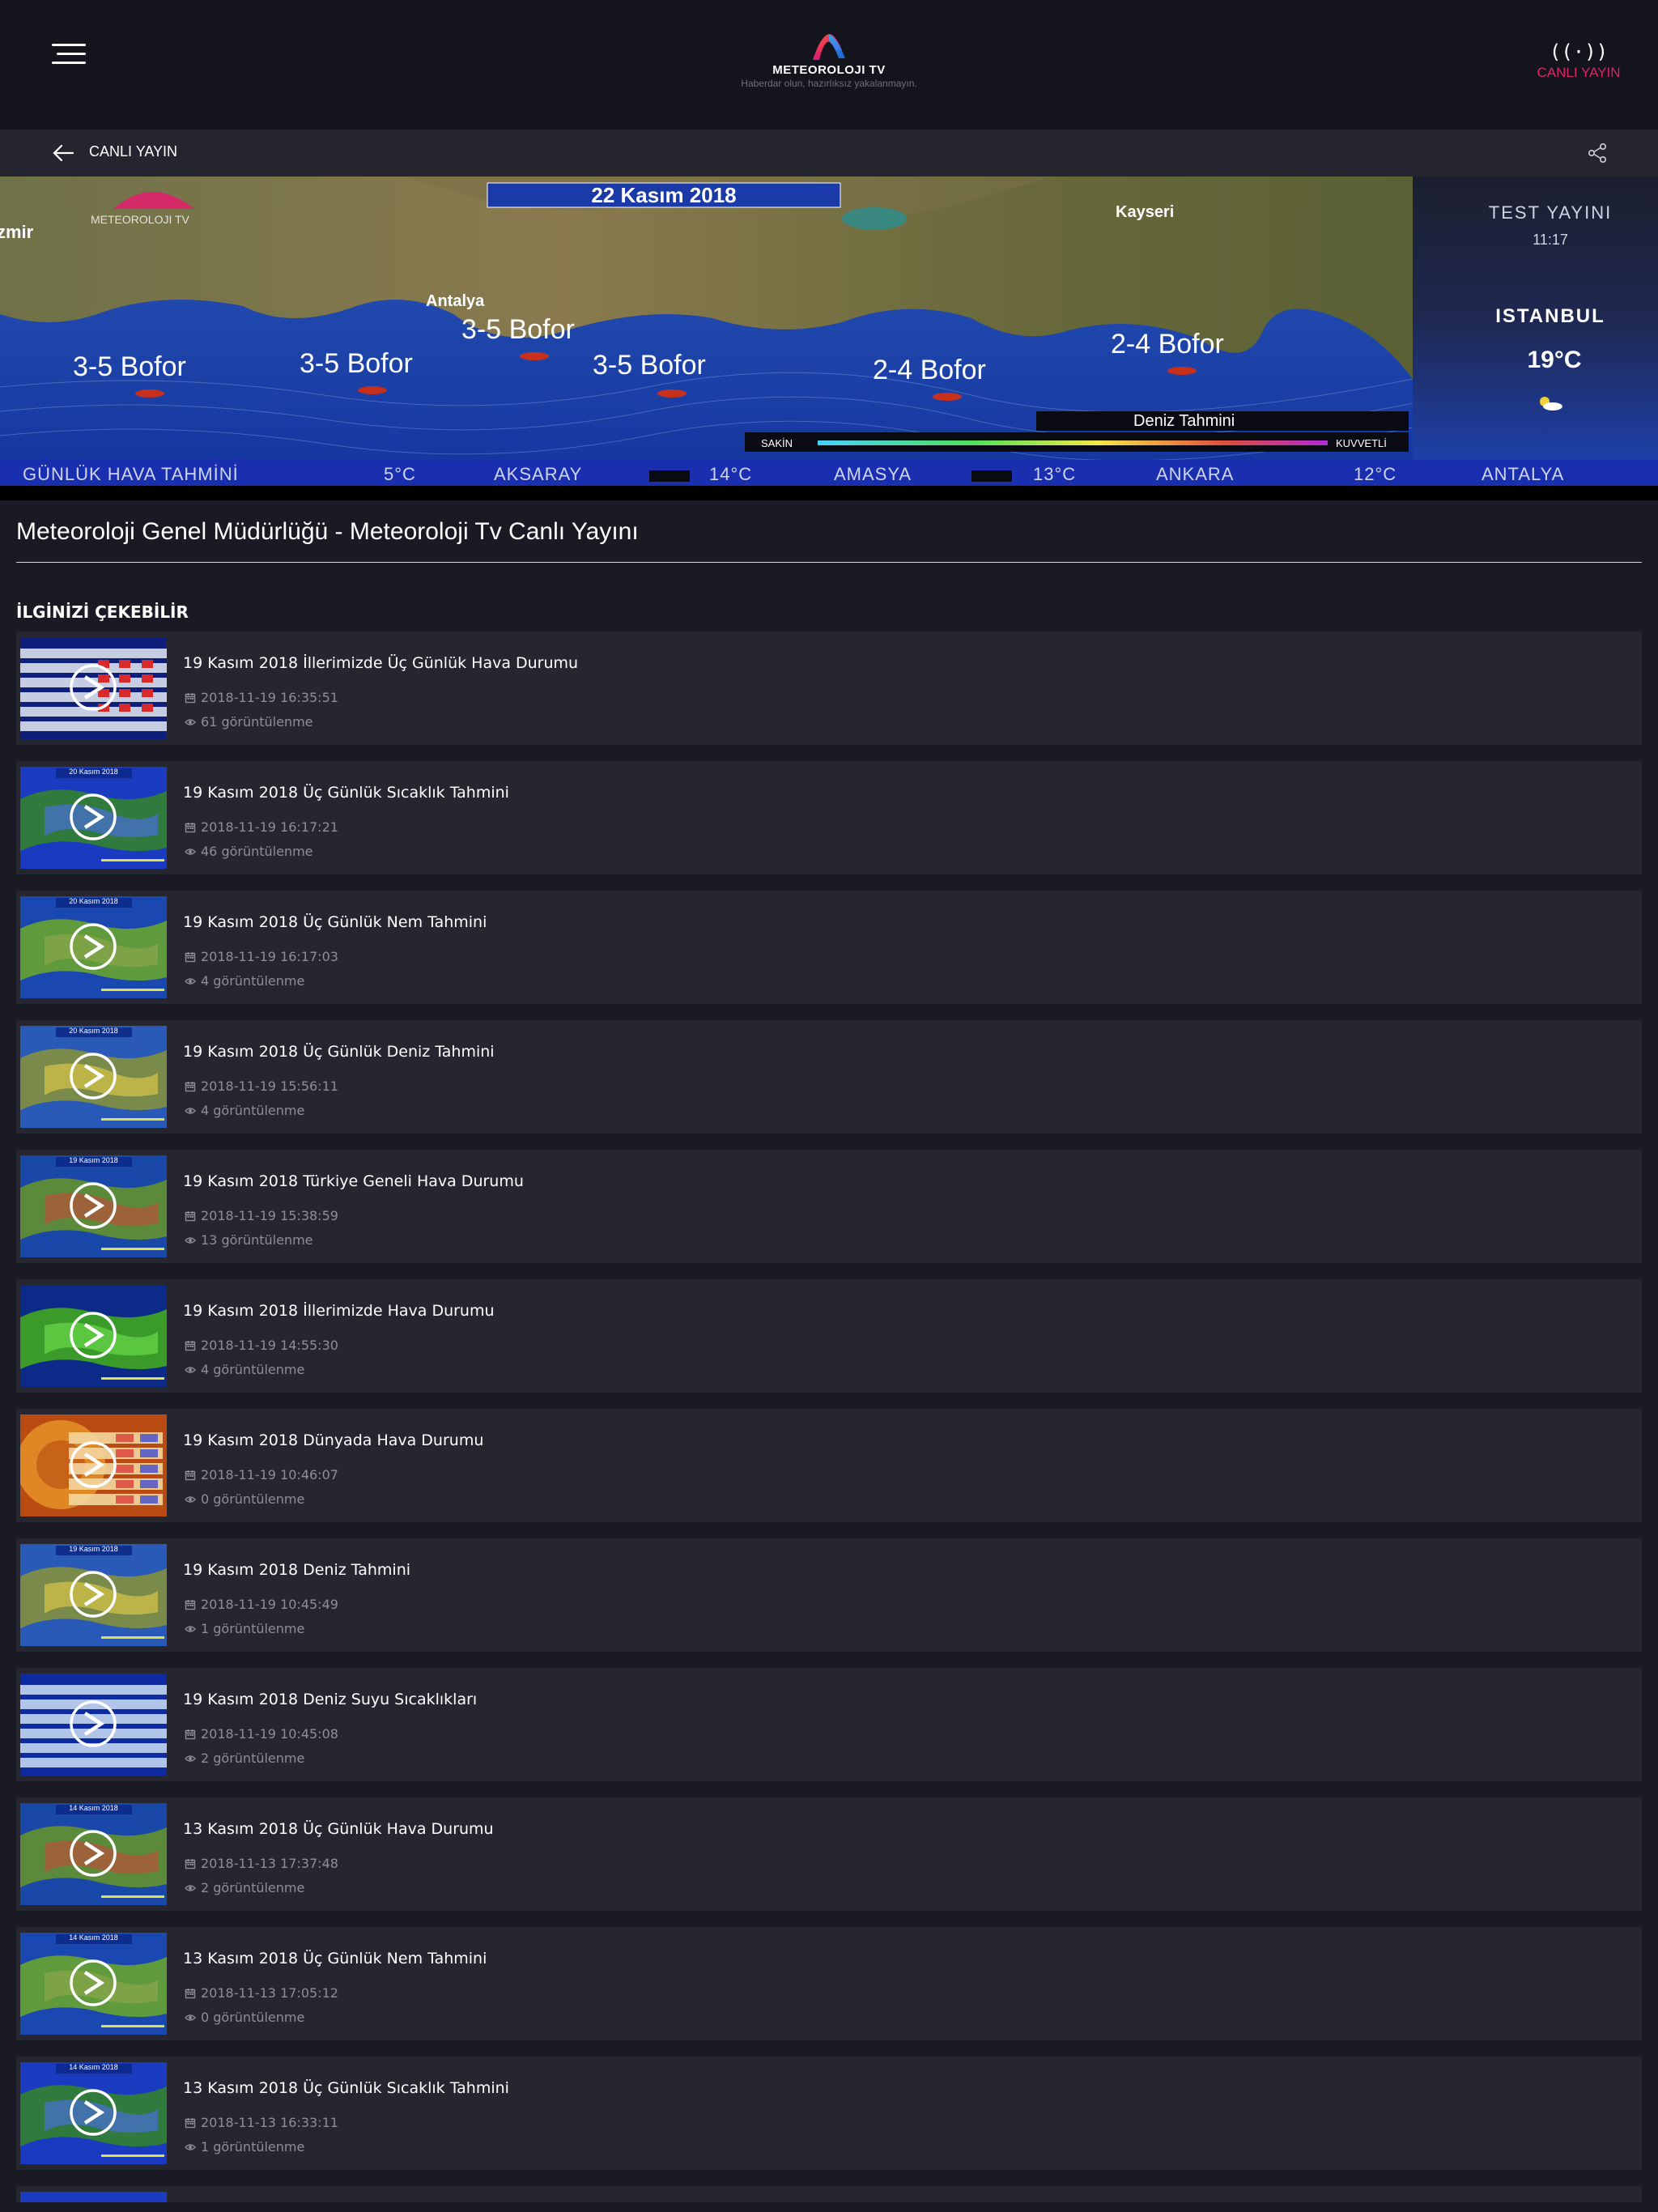 This screenshot has width=1658, height=2212. Describe the element at coordinates (335, 1959) in the screenshot. I see `item-title: 13 Kasım 2018 Üç Günlük Nem Tahmini` at that location.